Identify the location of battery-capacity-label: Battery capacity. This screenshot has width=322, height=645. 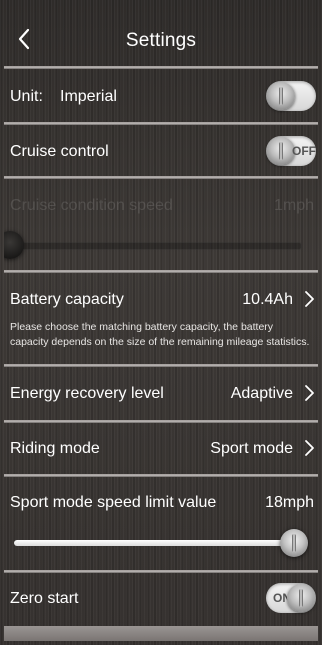
(67, 299).